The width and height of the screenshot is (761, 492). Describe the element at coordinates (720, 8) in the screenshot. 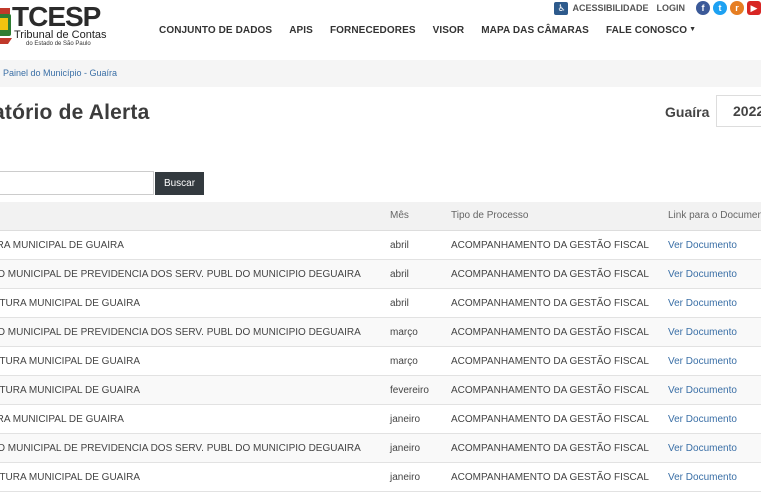

I see `twitter-icon: t` at that location.